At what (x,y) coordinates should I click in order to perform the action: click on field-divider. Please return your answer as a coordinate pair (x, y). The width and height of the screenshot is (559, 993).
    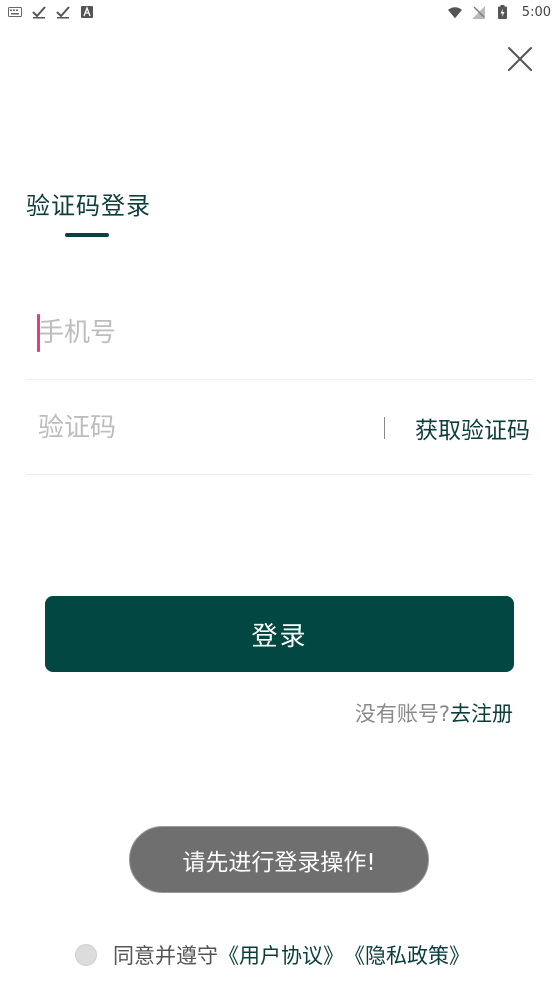
    Looking at the image, I should click on (384, 428).